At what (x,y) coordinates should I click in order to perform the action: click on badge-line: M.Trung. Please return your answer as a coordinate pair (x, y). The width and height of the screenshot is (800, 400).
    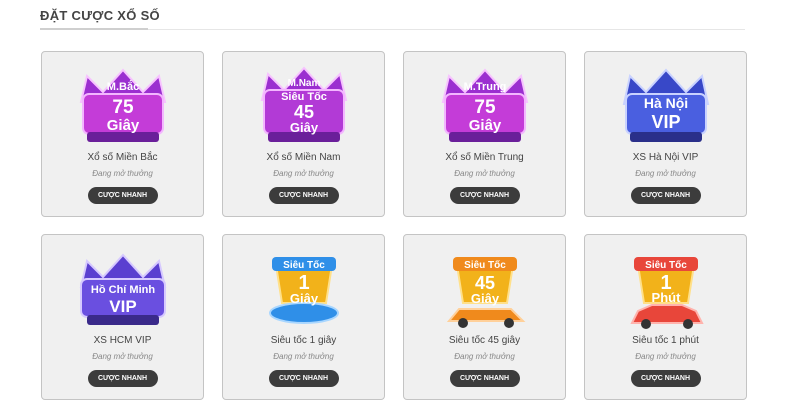
    Looking at the image, I should click on (484, 87).